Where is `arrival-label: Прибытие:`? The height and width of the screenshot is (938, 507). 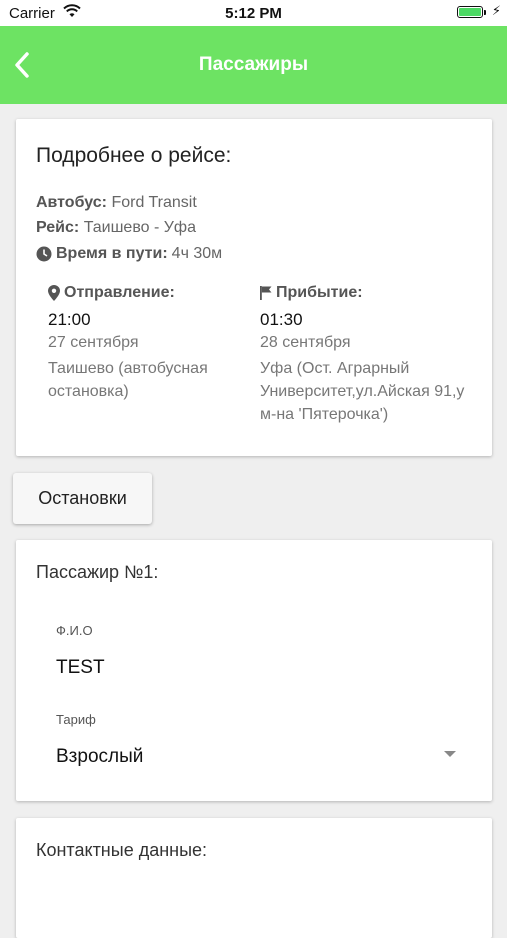 arrival-label: Прибытие: is located at coordinates (319, 292).